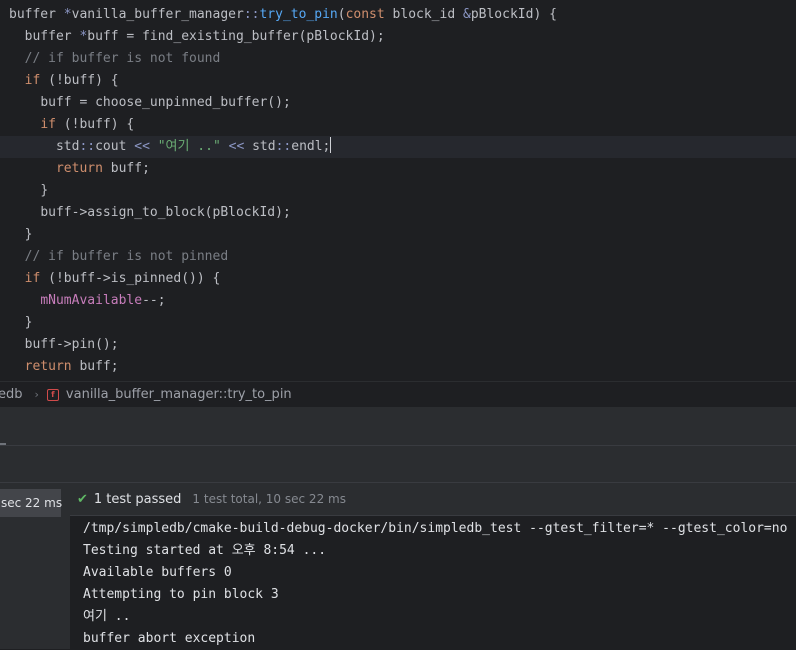 The image size is (796, 650). I want to click on code-line: buff = choose_unpinned_buffer();, so click(398, 103).